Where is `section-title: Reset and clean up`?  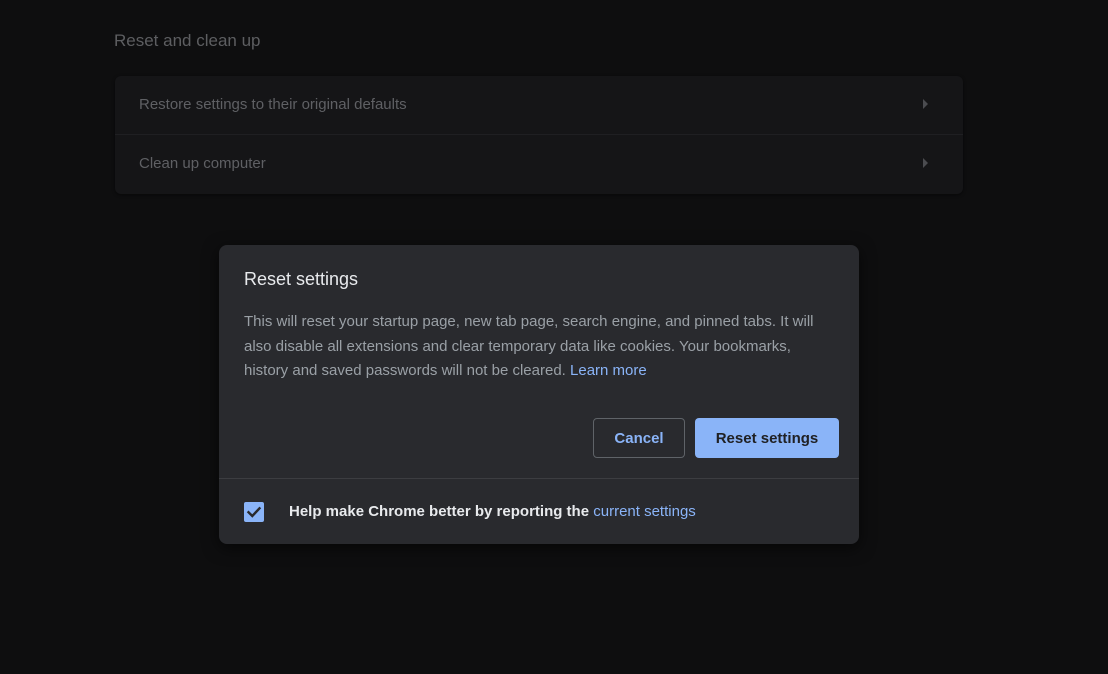 section-title: Reset and clean up is located at coordinates (187, 40).